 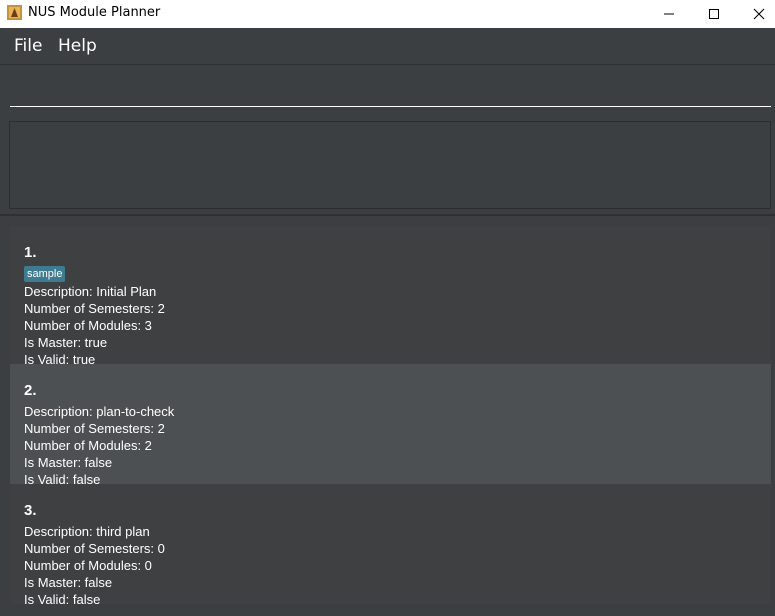 What do you see at coordinates (66, 342) in the screenshot?
I see `plan-is-master: Is Master: true` at bounding box center [66, 342].